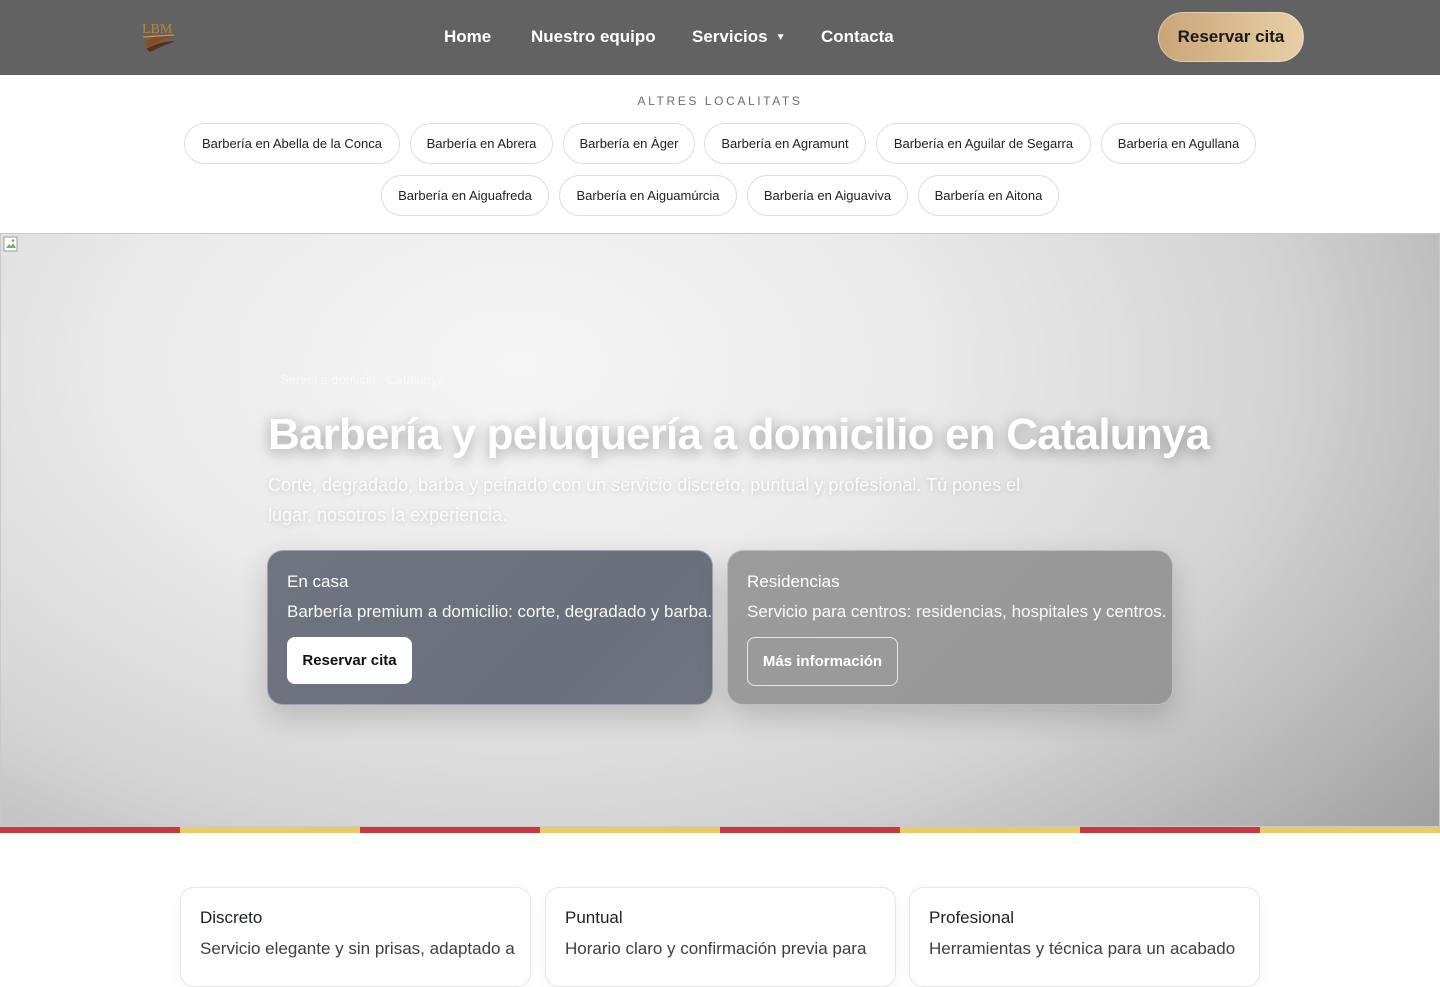  What do you see at coordinates (318, 581) in the screenshot?
I see `card-en-casa-title: En casa` at bounding box center [318, 581].